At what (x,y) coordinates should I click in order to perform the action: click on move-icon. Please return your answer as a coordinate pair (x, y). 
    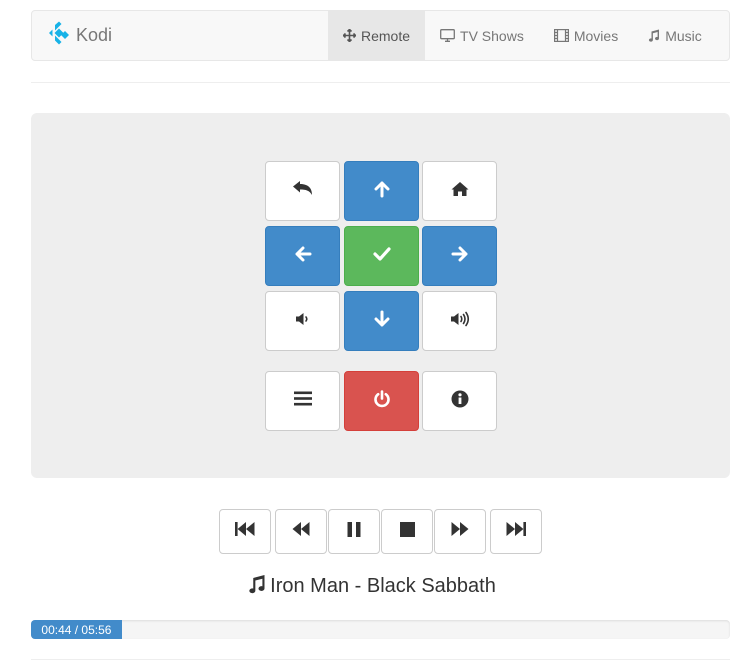
    Looking at the image, I should click on (349, 35).